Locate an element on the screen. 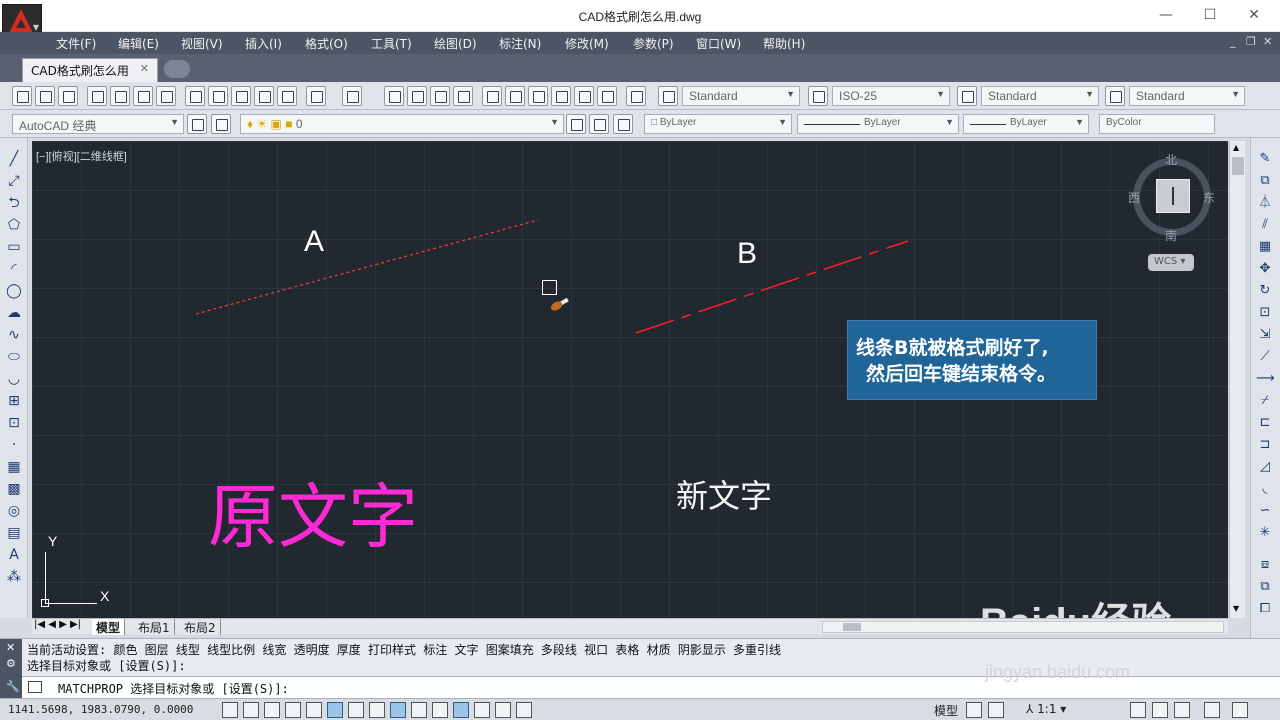 This screenshot has width=1280, height=720. rotate-icon: ↻ is located at coordinates (1265, 291).